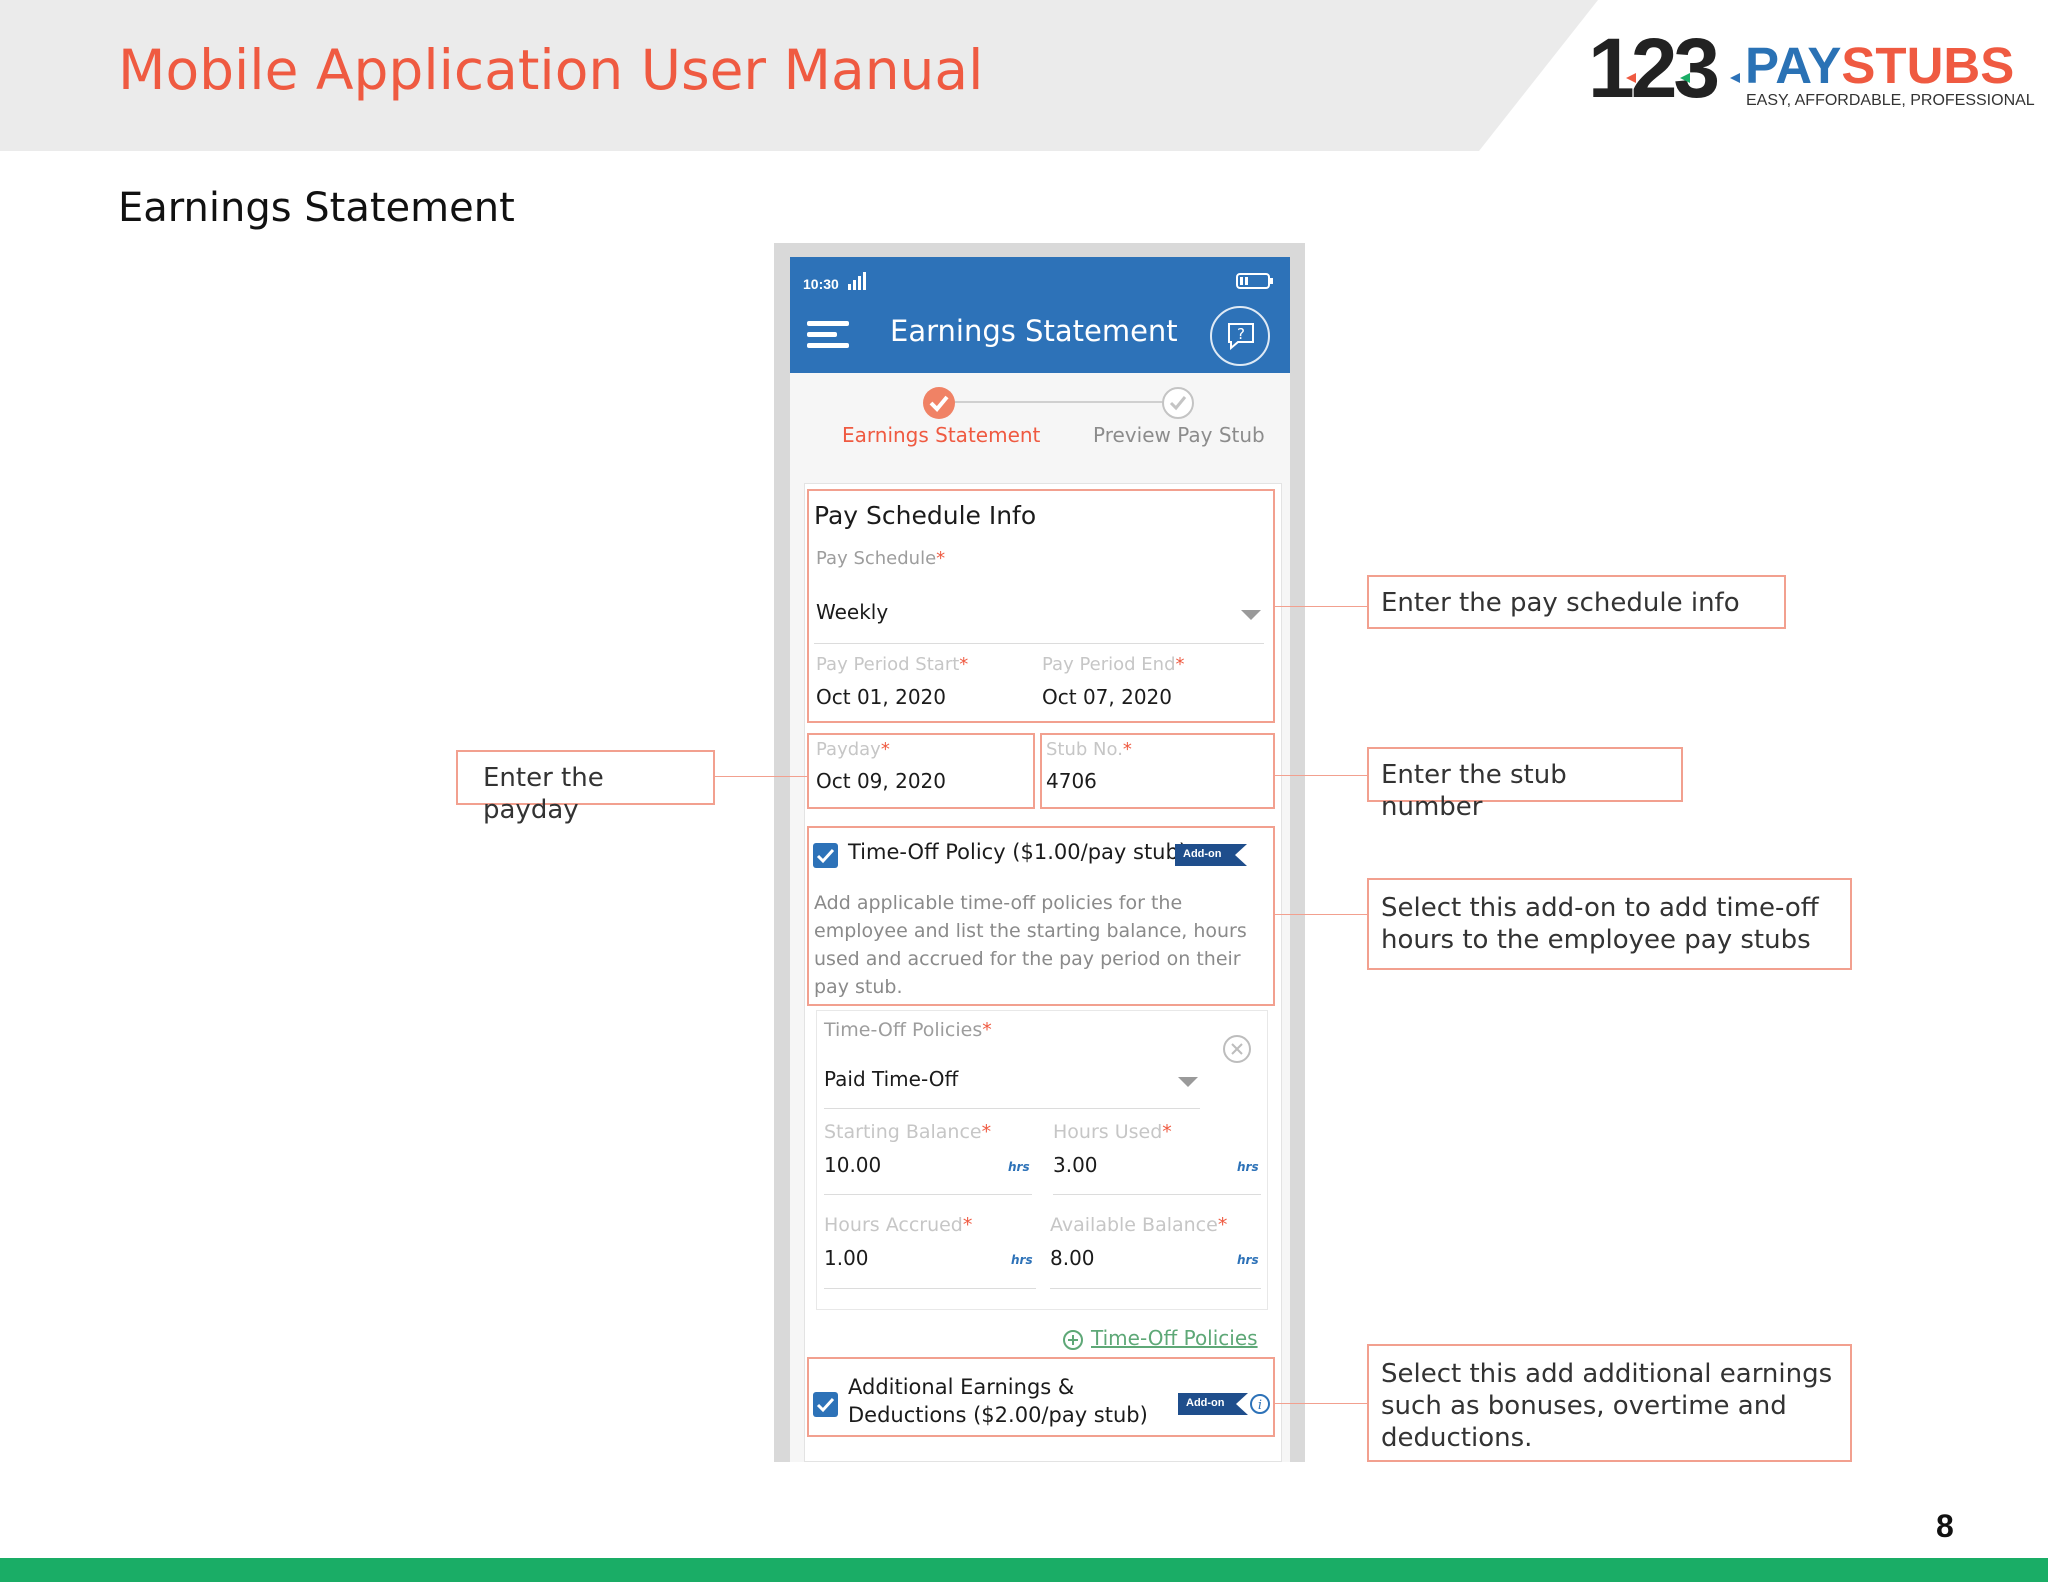 This screenshot has width=2048, height=1582. I want to click on payday-input: Oct 09, 2020, so click(881, 781).